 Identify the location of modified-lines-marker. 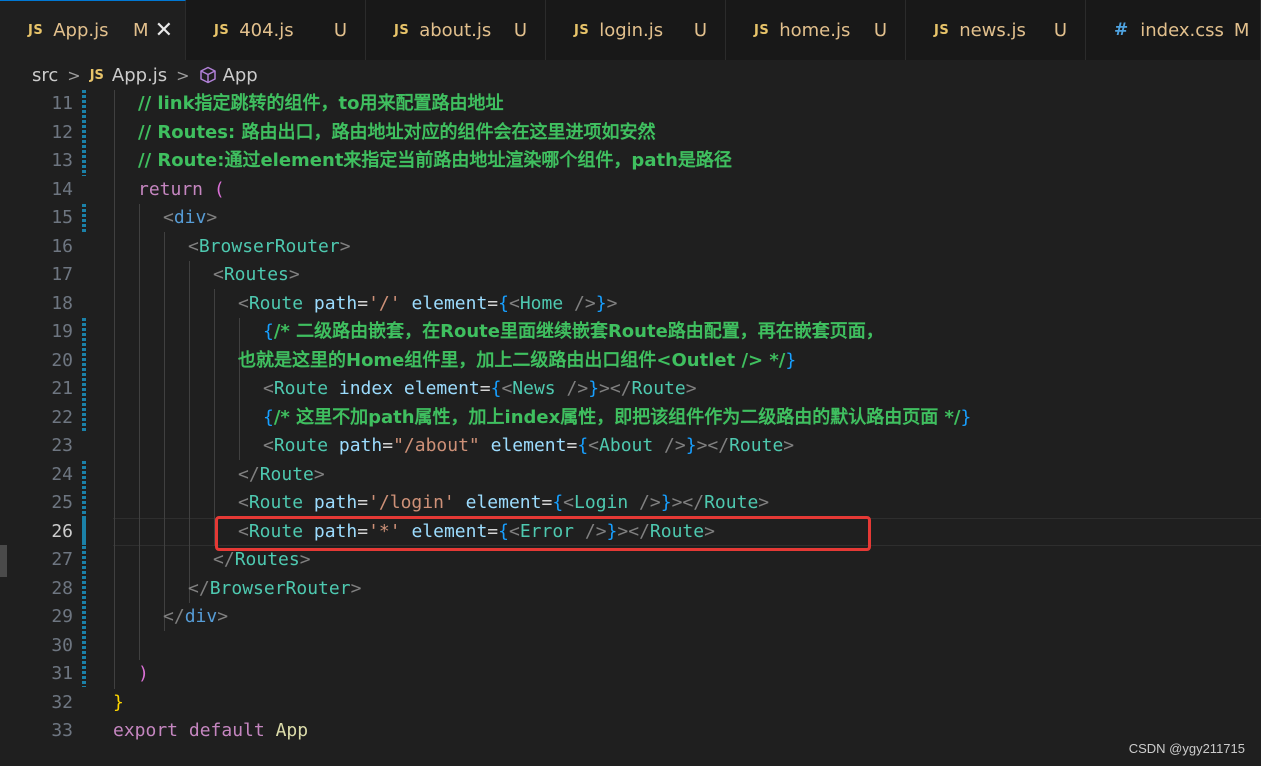
(84, 218).